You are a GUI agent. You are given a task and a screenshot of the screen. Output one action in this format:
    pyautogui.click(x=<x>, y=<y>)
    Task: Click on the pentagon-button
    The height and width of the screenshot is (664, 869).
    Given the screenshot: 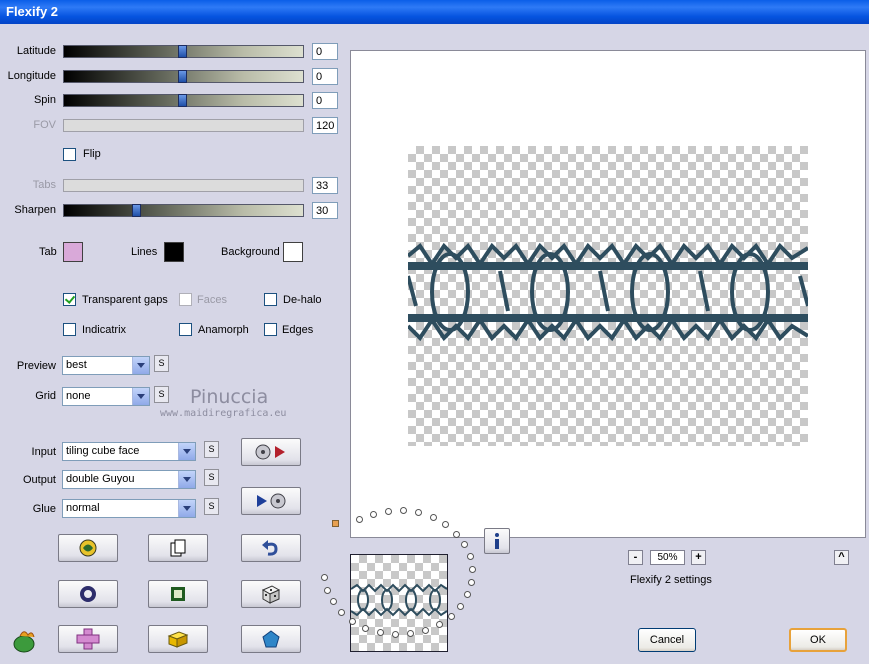 What is the action you would take?
    pyautogui.click(x=271, y=639)
    